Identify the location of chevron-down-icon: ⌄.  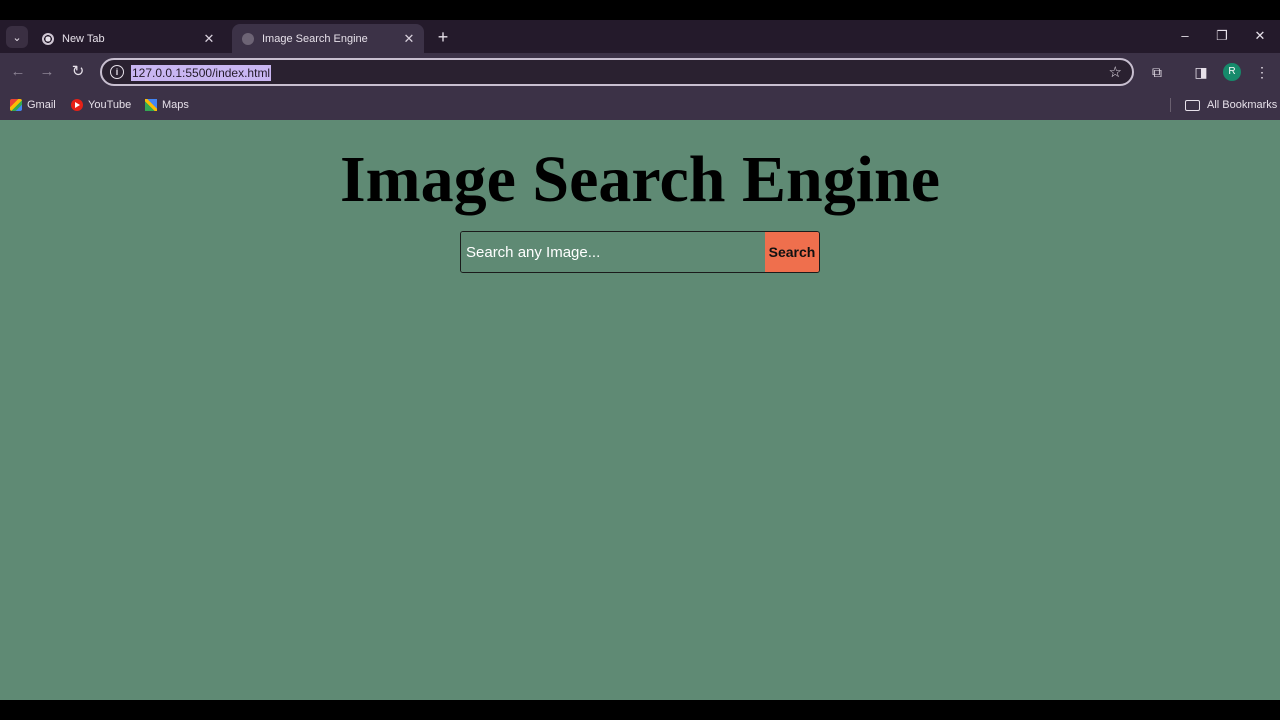
(17, 37).